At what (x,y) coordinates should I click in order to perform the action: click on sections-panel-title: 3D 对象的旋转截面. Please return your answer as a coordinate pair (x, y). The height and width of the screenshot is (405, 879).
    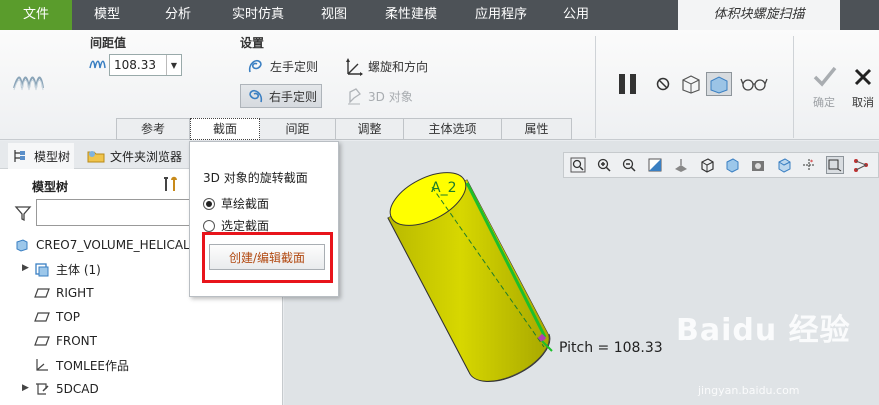
    Looking at the image, I should click on (255, 178).